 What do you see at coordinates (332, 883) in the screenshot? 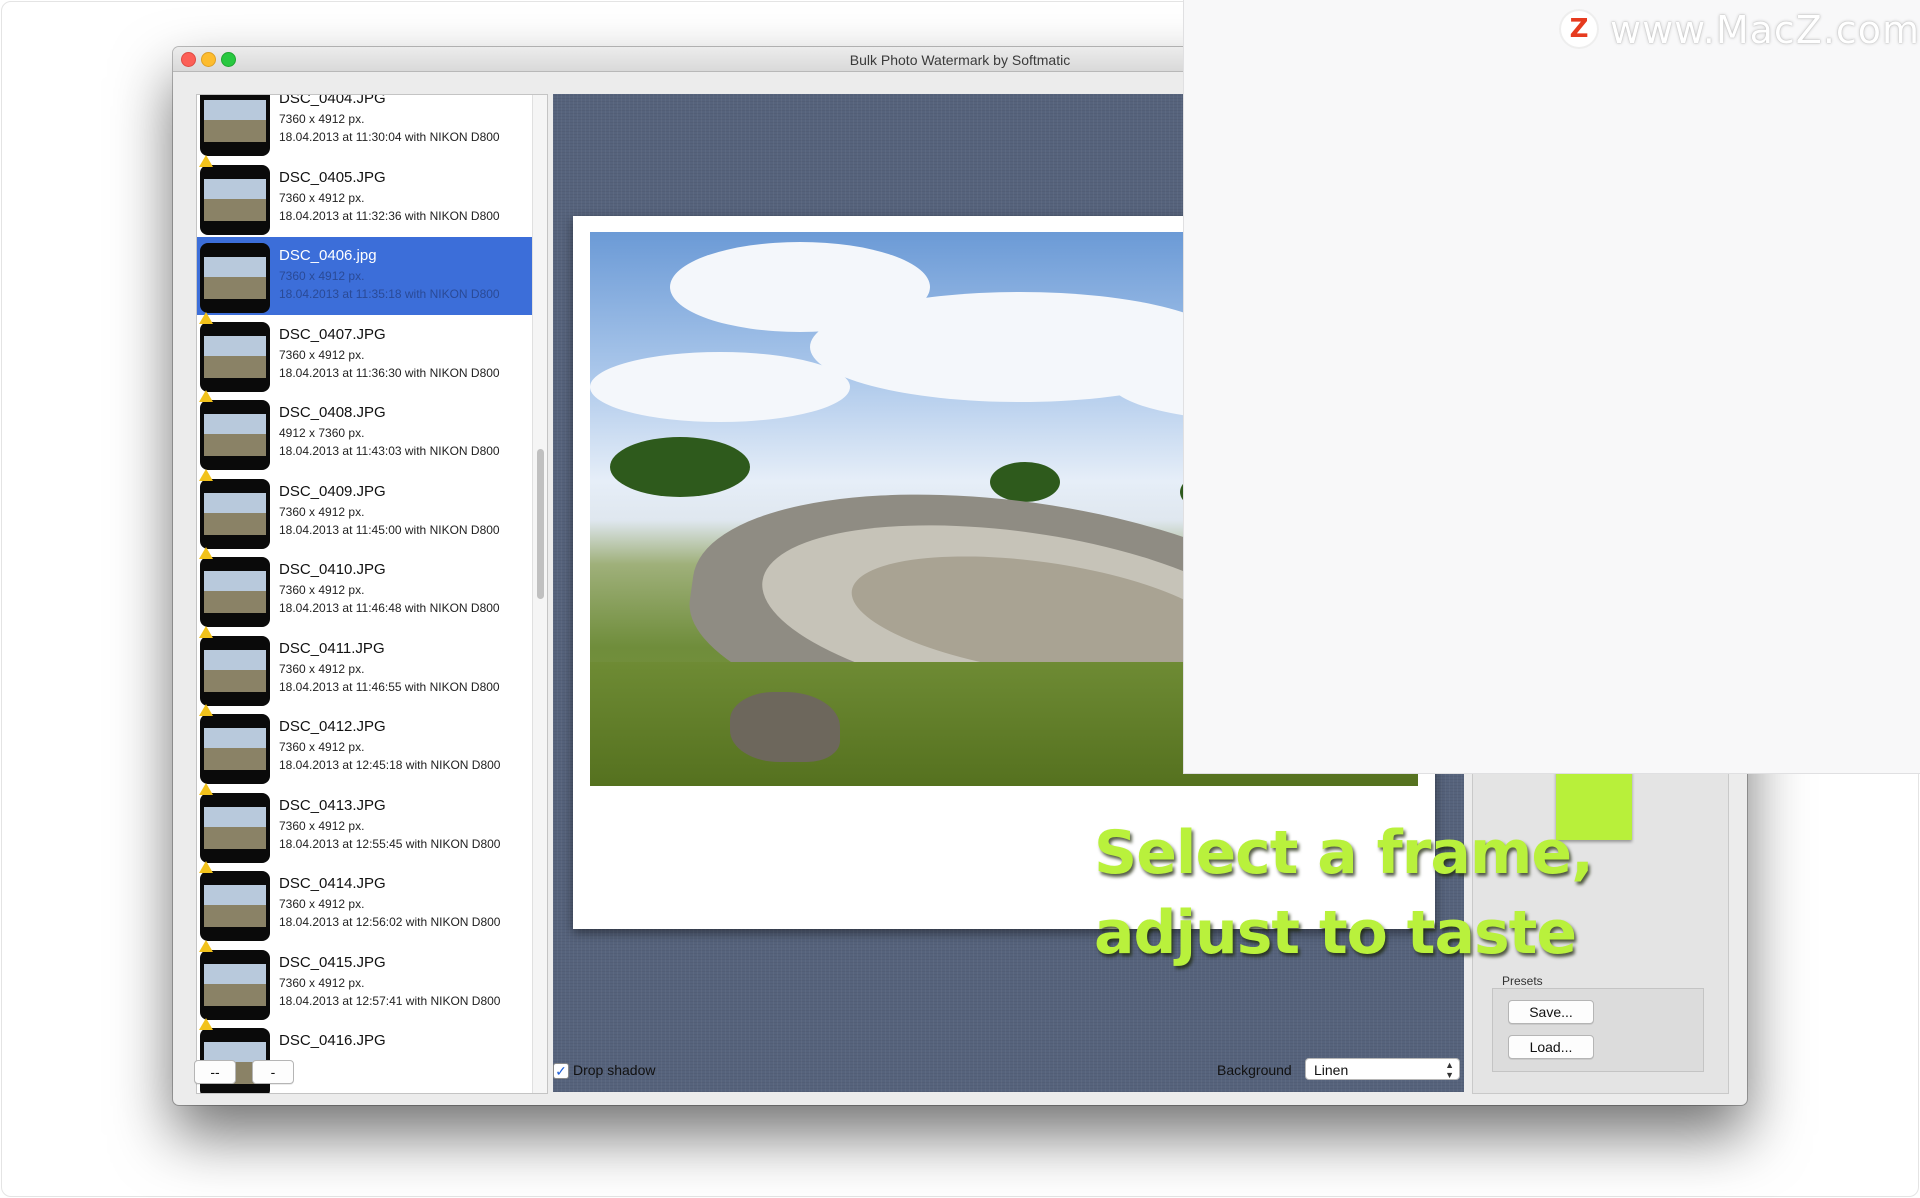
I see `photo-filename: DSC_0414.JPG` at bounding box center [332, 883].